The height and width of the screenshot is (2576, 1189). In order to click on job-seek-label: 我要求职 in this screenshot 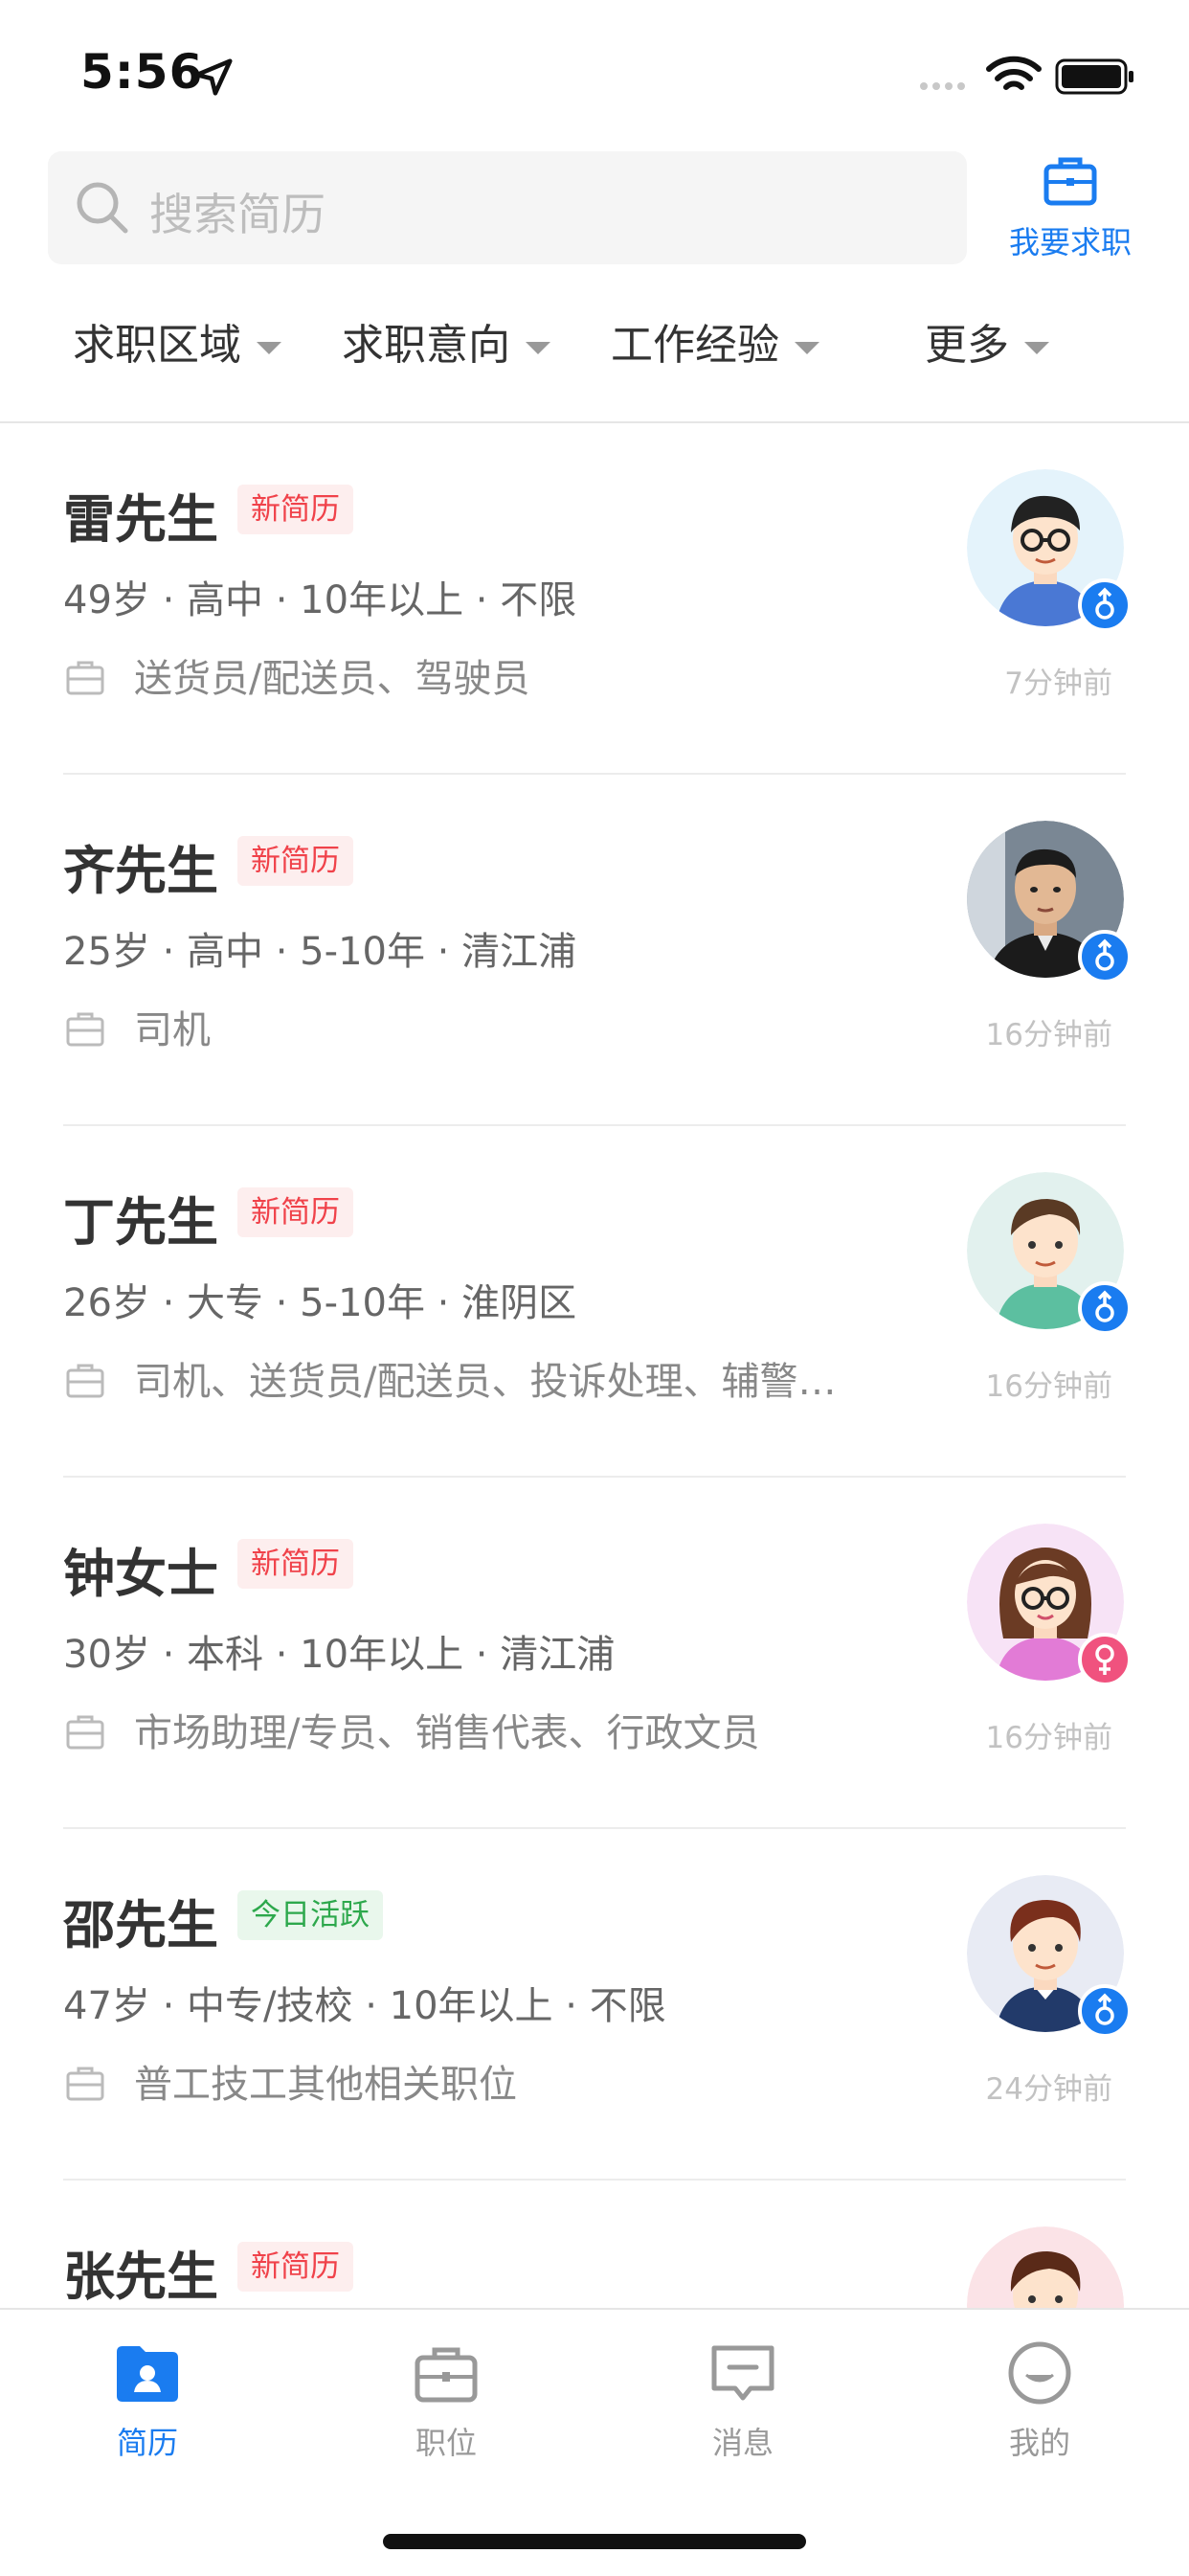, I will do `click(1070, 242)`.